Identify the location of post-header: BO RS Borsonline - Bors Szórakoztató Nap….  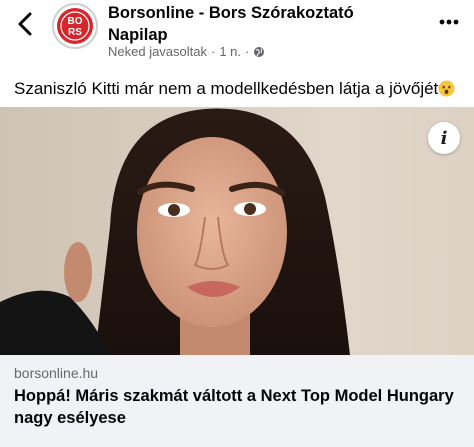
(237, 32).